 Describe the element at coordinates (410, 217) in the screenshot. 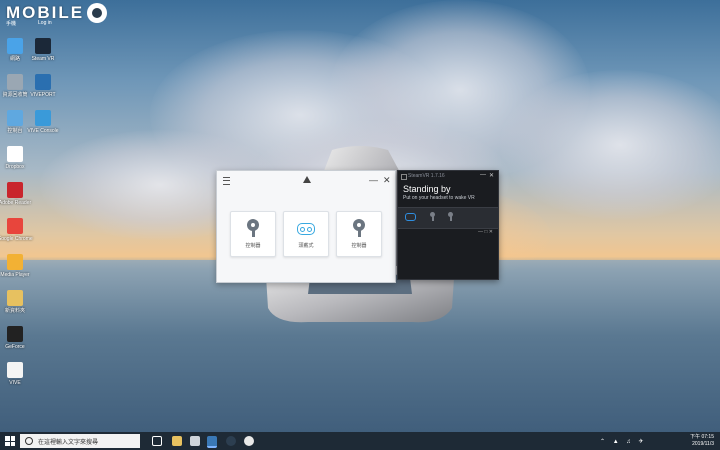

I see `headset-status-icon` at that location.